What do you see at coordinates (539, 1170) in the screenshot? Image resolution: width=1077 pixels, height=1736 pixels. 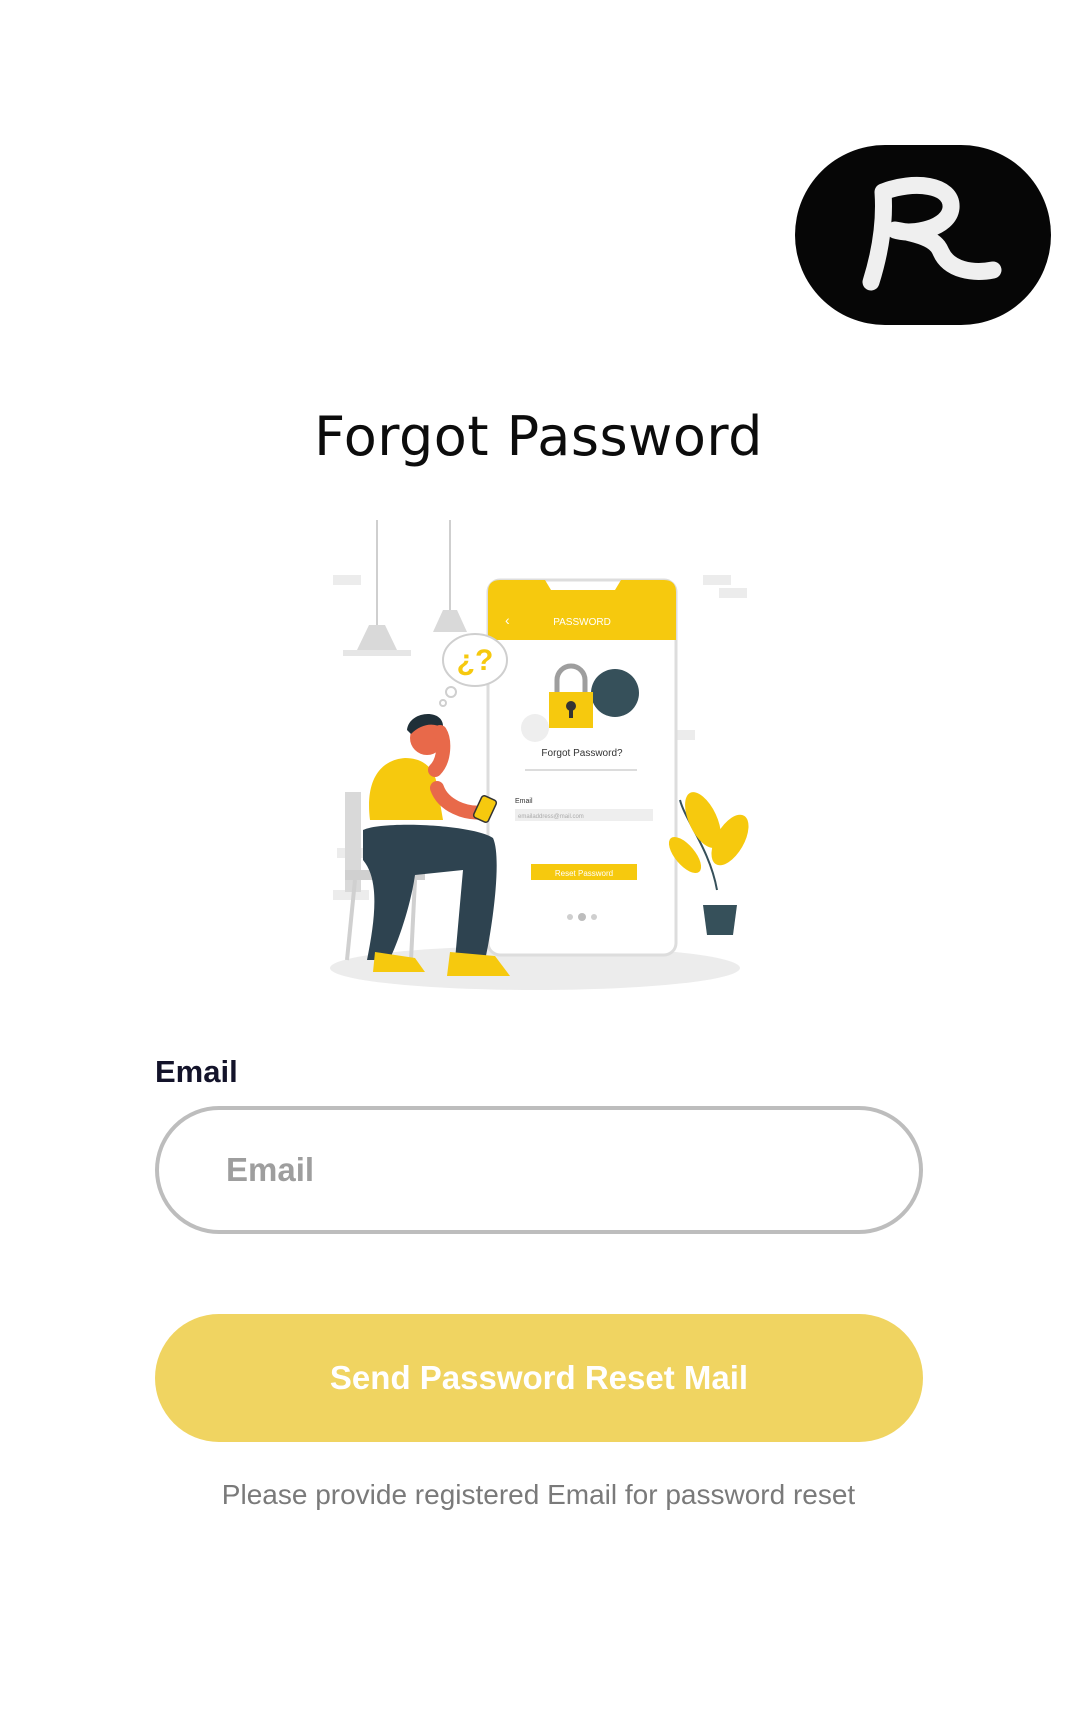 I see `email-input` at bounding box center [539, 1170].